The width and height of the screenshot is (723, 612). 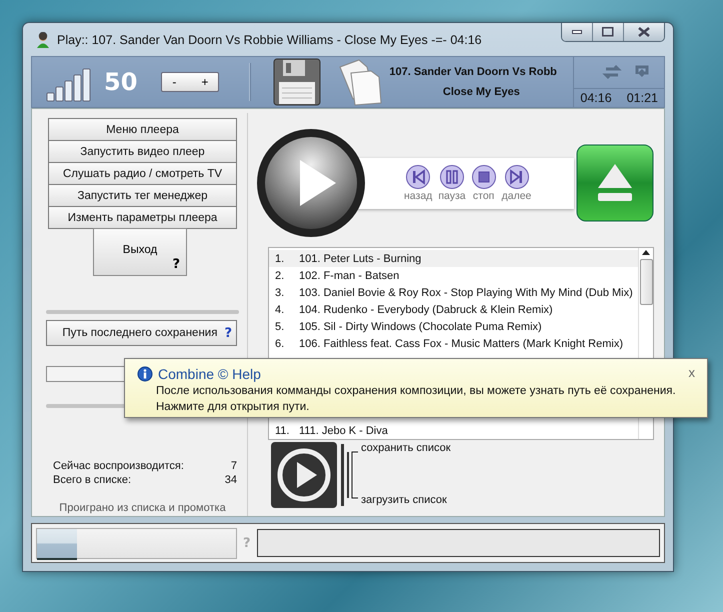 What do you see at coordinates (484, 176) in the screenshot?
I see `stop-icon` at bounding box center [484, 176].